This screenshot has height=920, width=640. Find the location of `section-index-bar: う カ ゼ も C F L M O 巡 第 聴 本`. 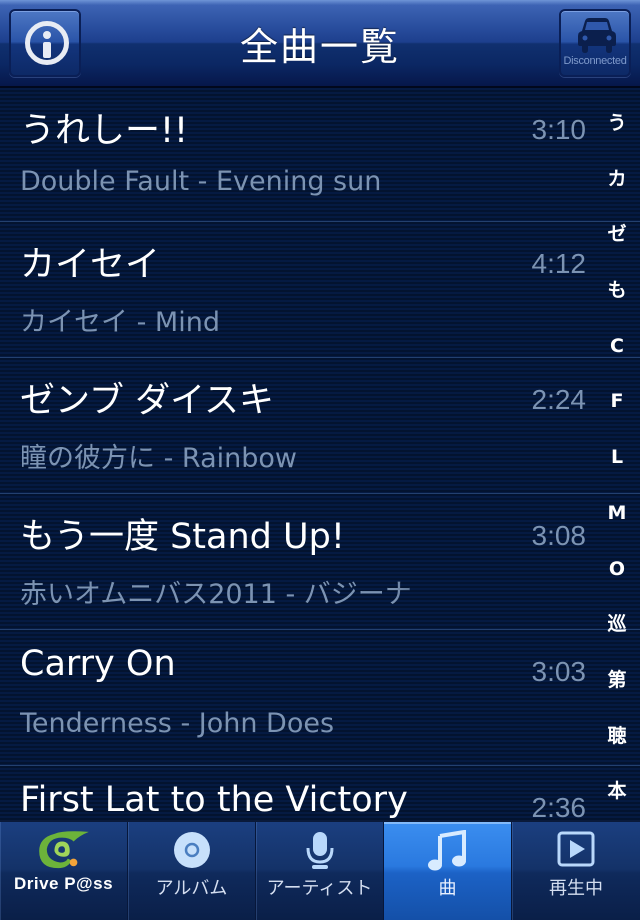

section-index-bar: う カ ゼ も C F L M O 巡 第 聴 本 is located at coordinates (617, 455).